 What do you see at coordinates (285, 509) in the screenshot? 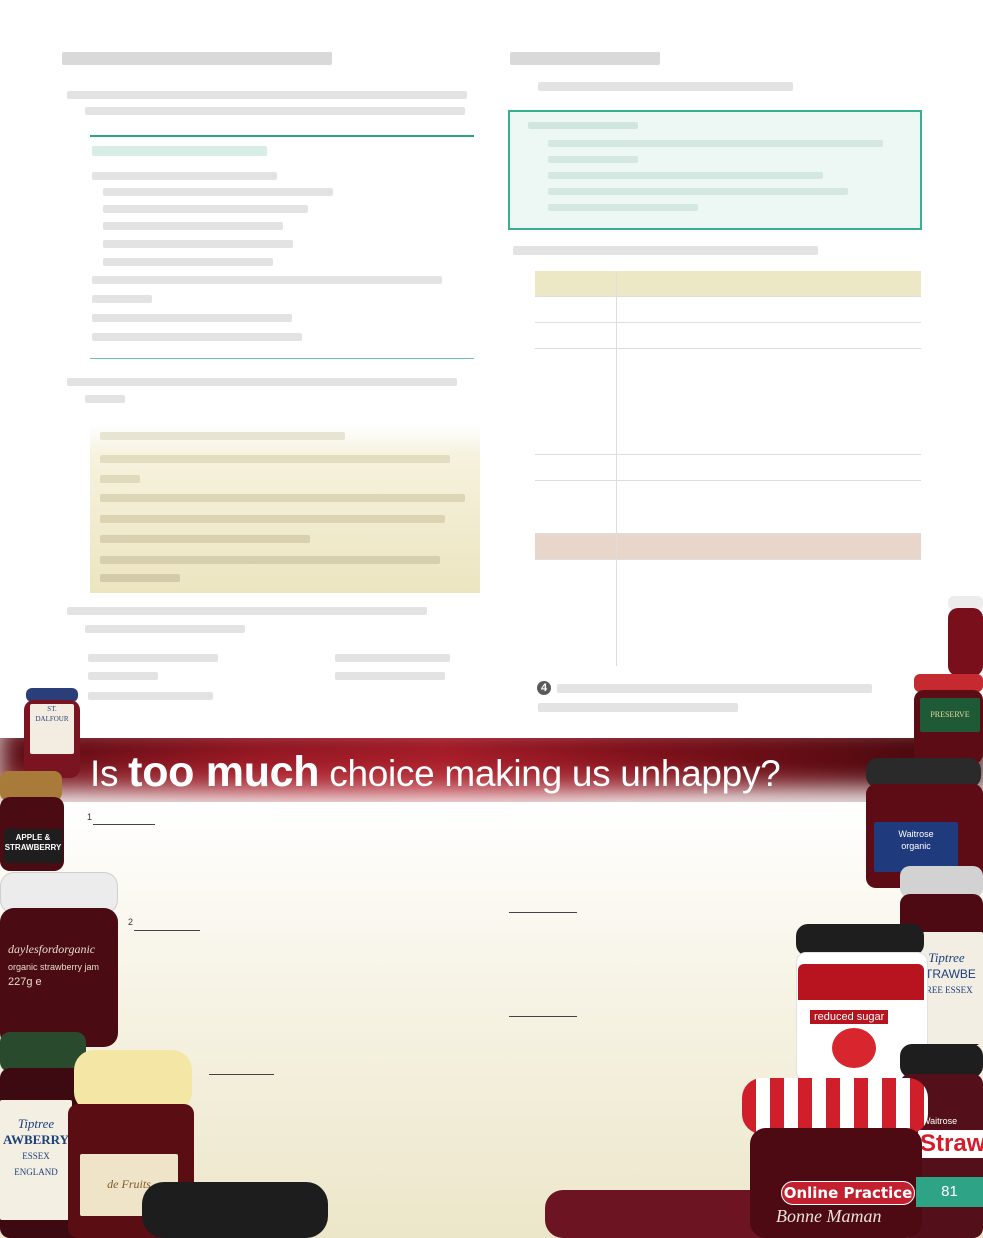
I see `beige-exercise-box` at bounding box center [285, 509].